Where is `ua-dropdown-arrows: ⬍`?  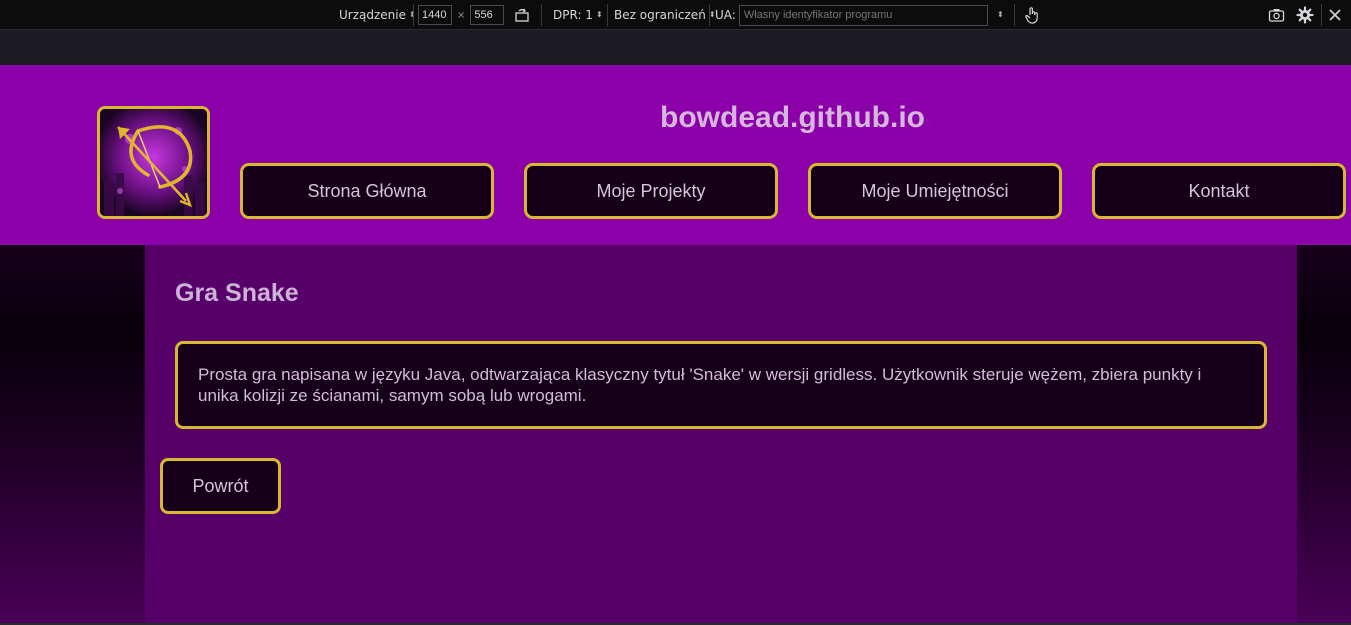
ua-dropdown-arrows: ⬍ is located at coordinates (999, 15).